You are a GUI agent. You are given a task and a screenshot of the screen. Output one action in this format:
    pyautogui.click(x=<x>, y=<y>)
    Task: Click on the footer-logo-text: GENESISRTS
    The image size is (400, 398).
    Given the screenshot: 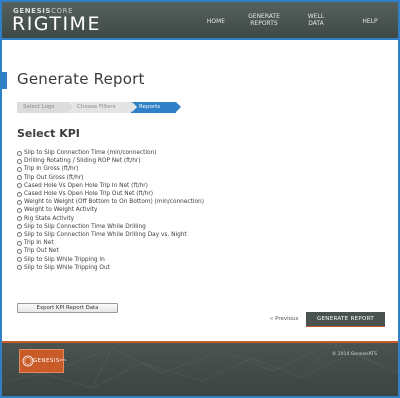 What is the action you would take?
    pyautogui.click(x=50, y=361)
    